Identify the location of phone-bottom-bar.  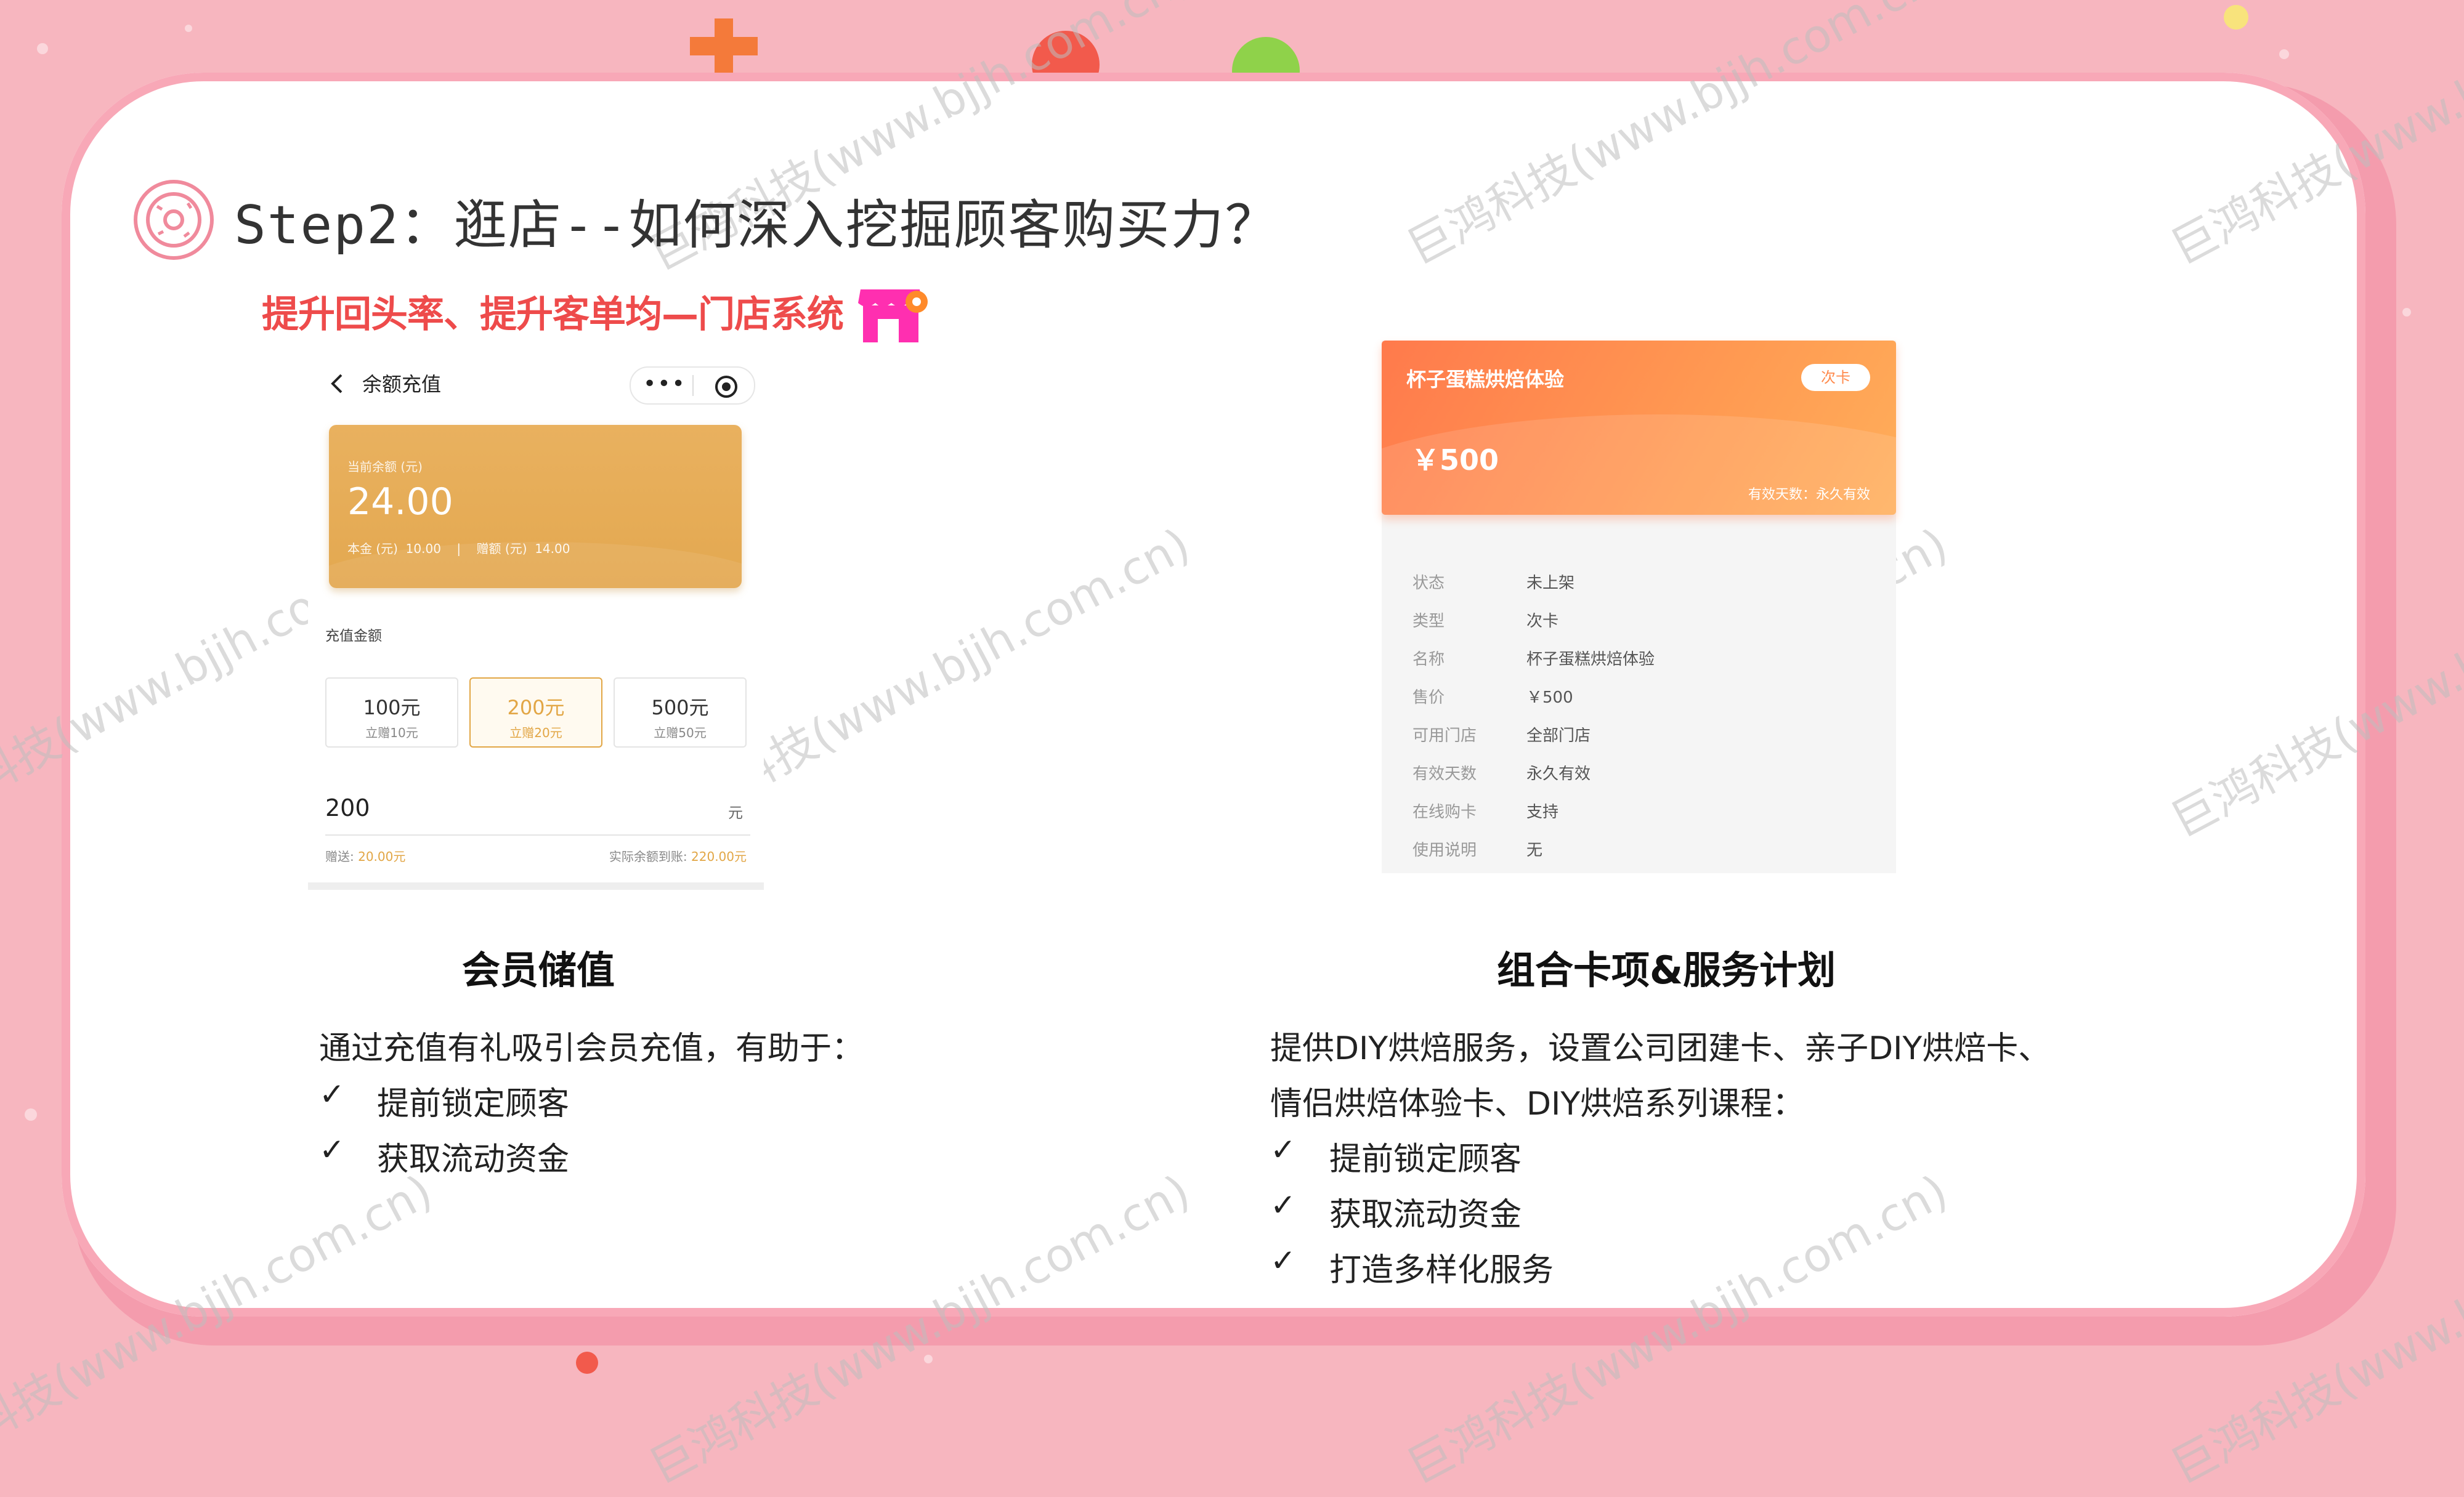
(536, 886).